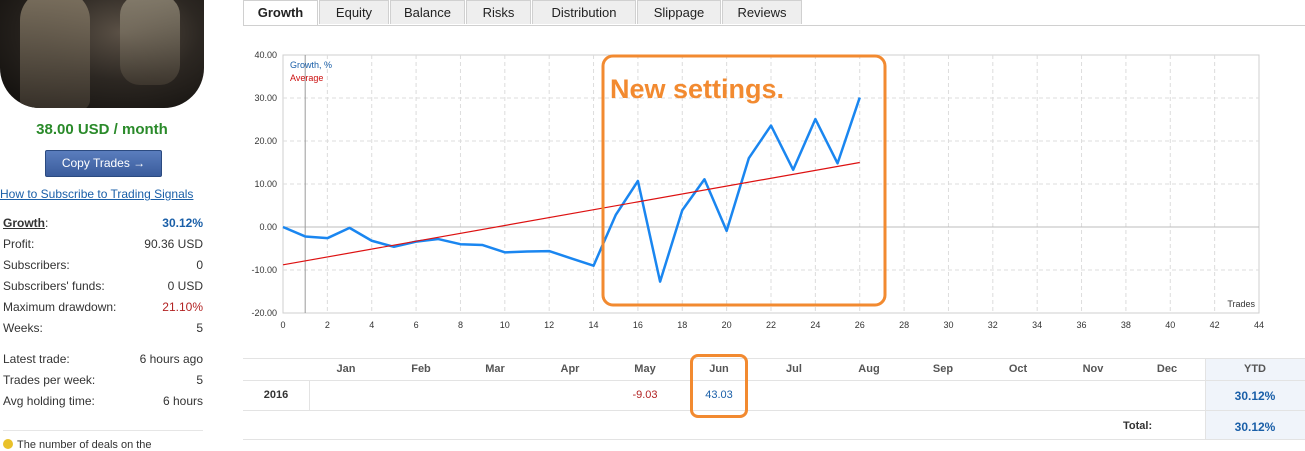 The image size is (1305, 451). Describe the element at coordinates (427, 12) in the screenshot. I see `tab-balance: Balance` at that location.